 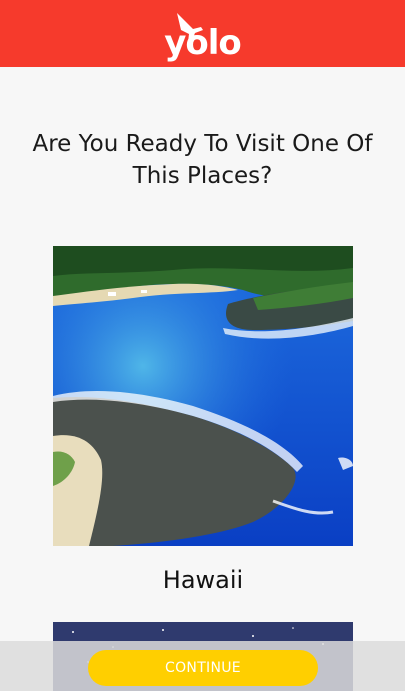 I want to click on yolo-logo: yolo, so click(x=203, y=36).